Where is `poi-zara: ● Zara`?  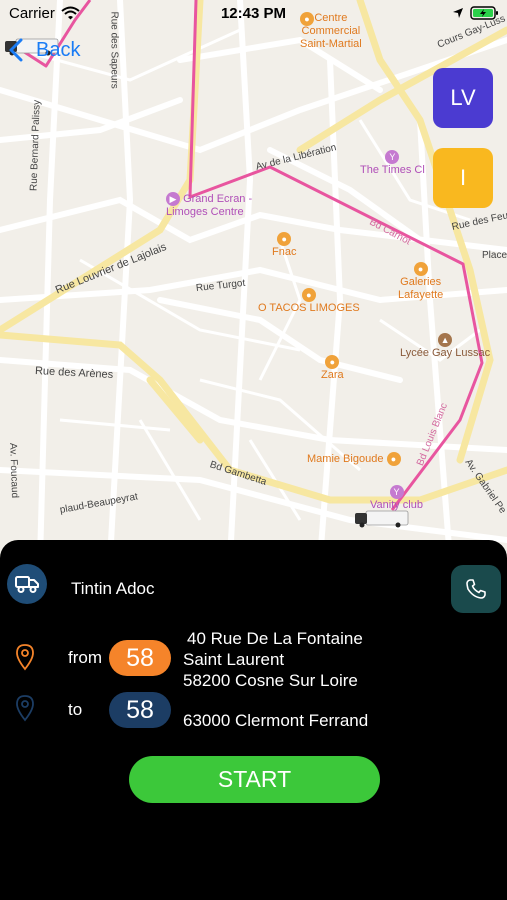
poi-zara: ● Zara is located at coordinates (332, 368).